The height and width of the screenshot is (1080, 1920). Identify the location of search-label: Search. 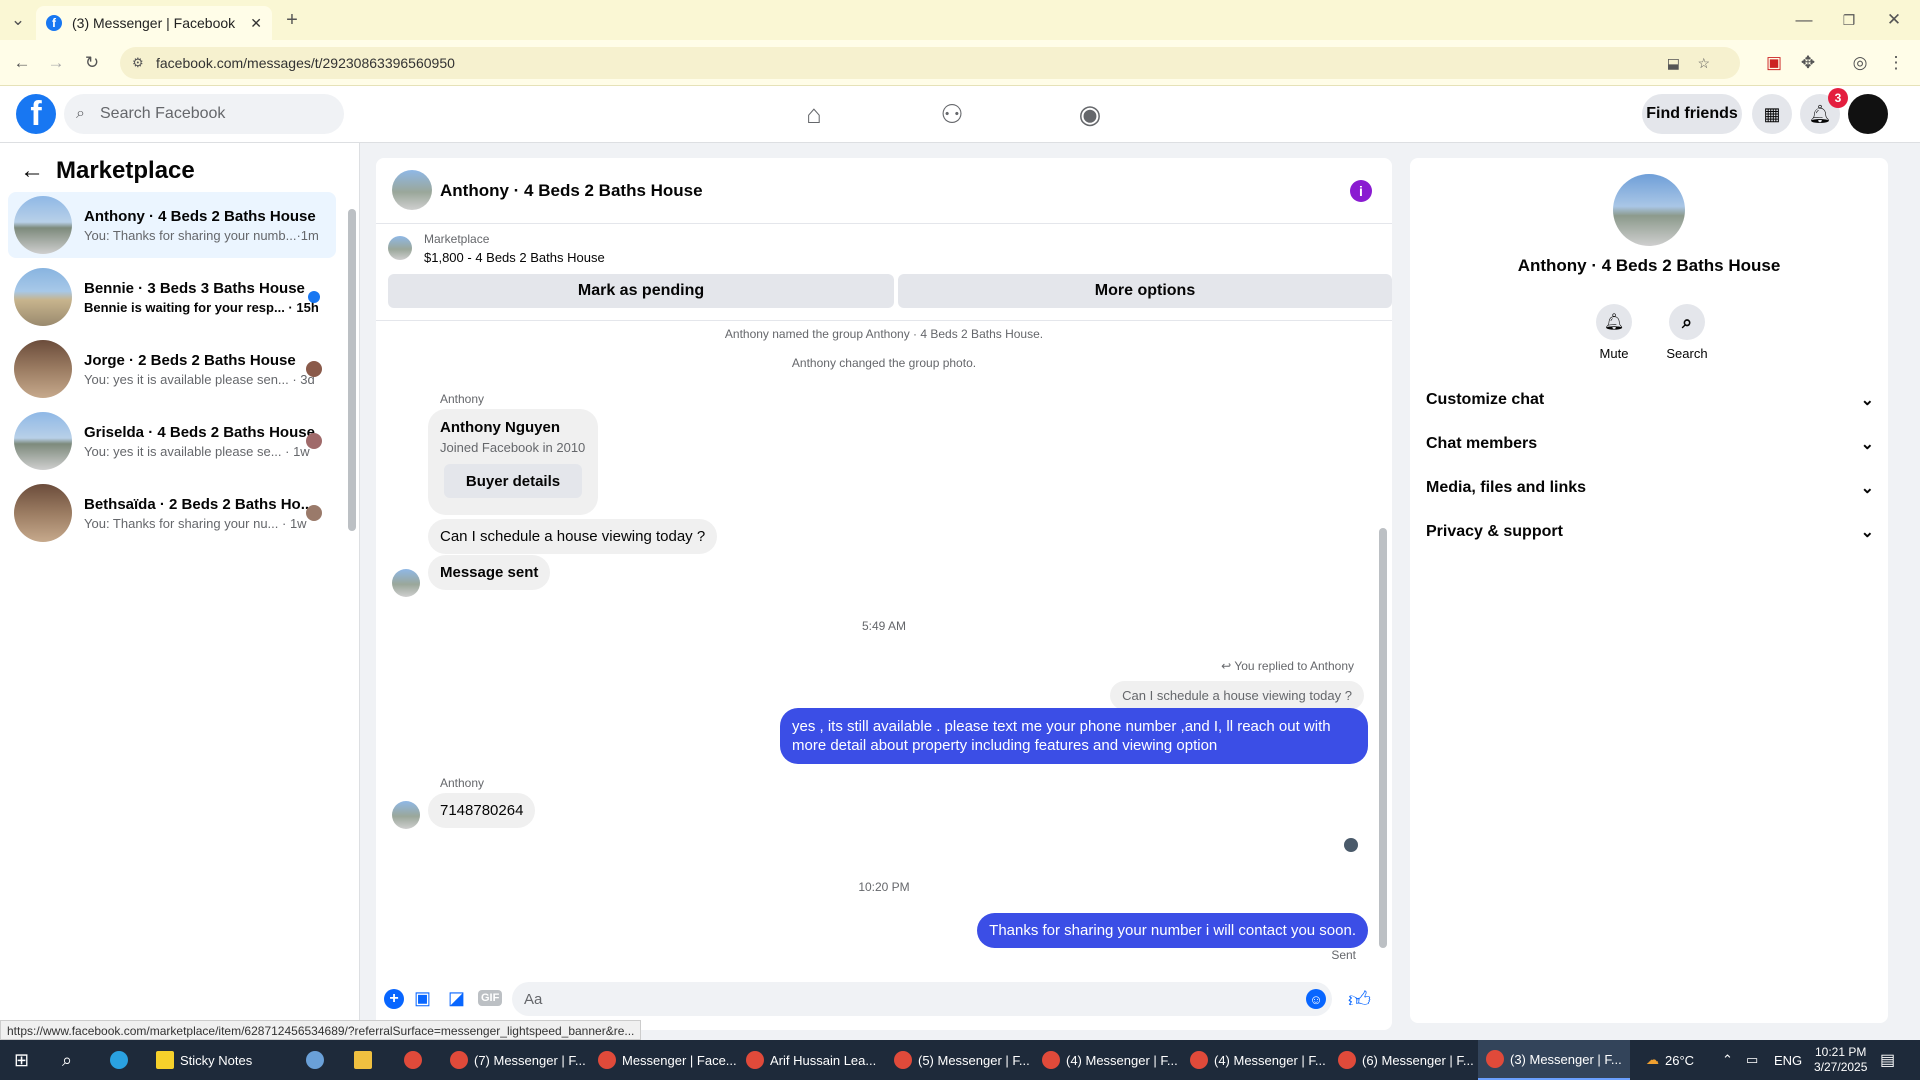
(1687, 353).